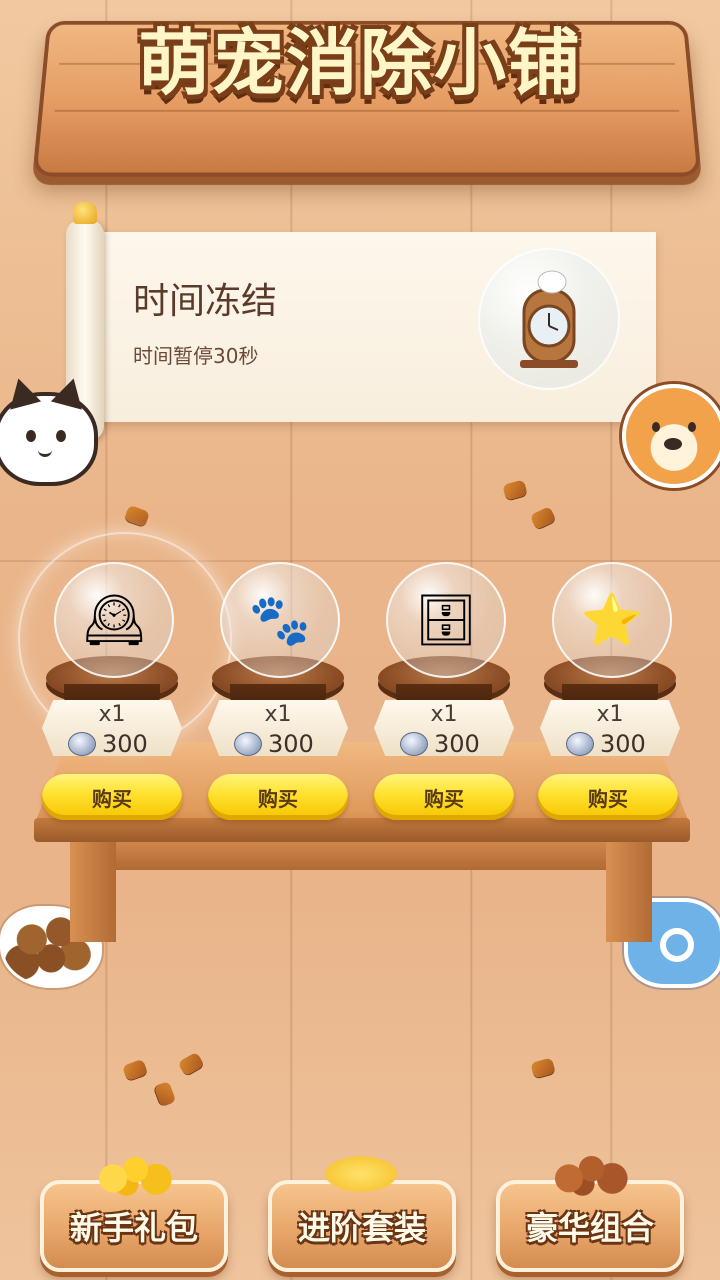  I want to click on page-title: 萌宠消除小铺, so click(359, 62).